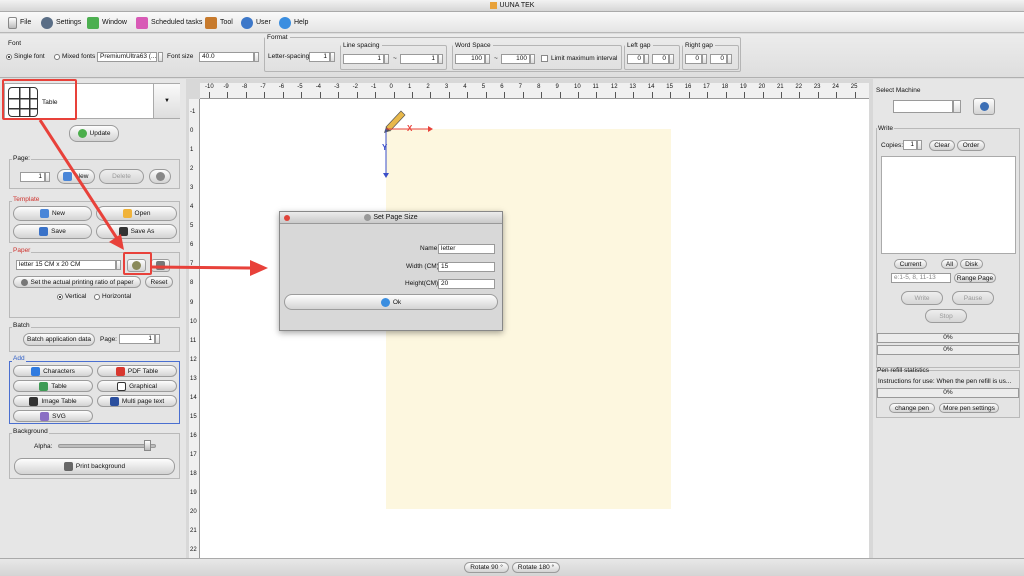 The height and width of the screenshot is (576, 1024). I want to click on paper-delete-button, so click(160, 265).